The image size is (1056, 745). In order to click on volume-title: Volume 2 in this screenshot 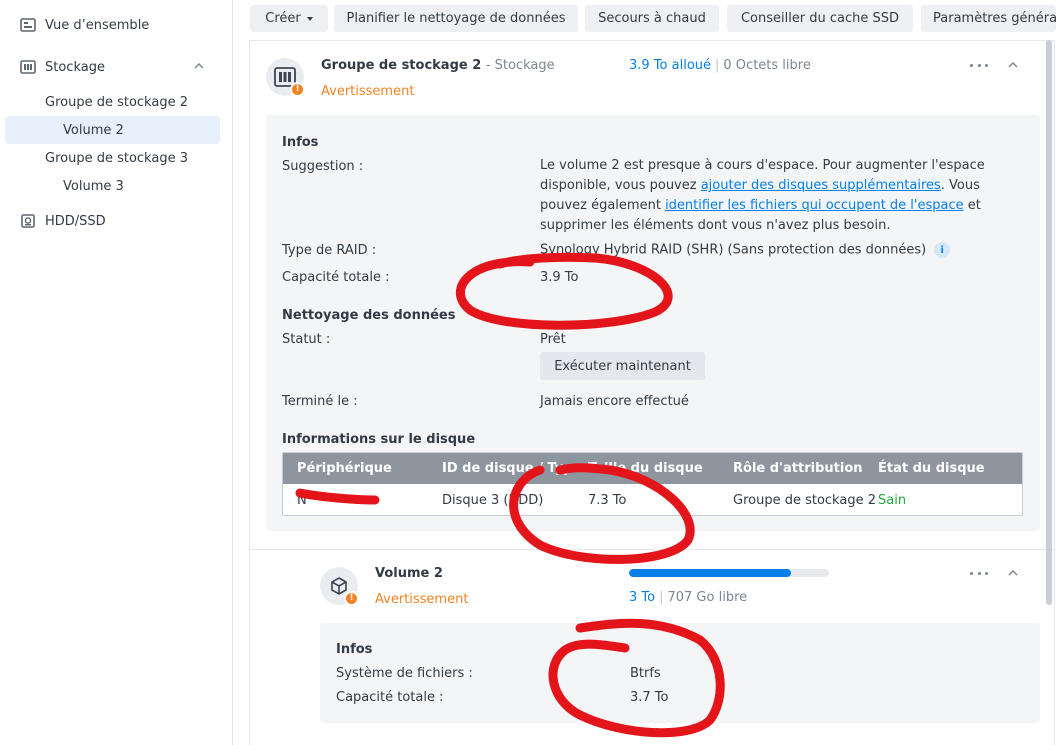, I will do `click(409, 573)`.